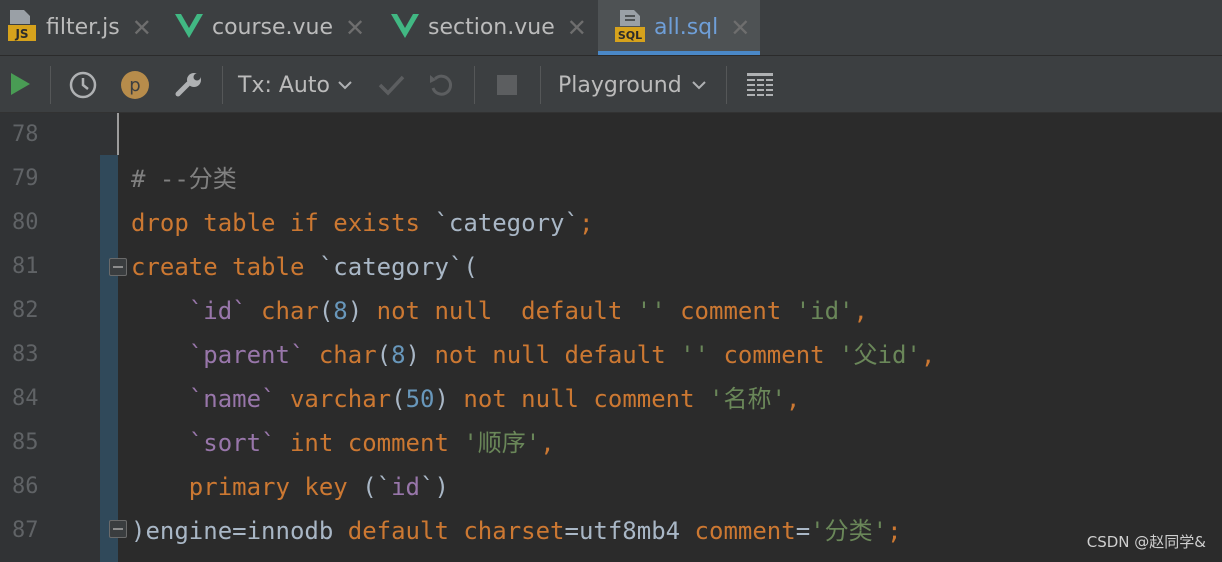  Describe the element at coordinates (21, 34) in the screenshot. I see `js-badge-text: JS` at that location.